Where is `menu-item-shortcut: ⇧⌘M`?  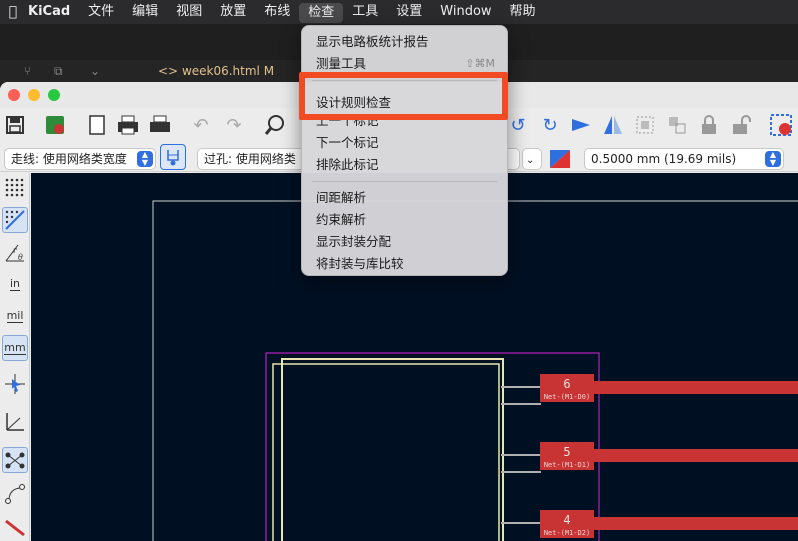
menu-item-shortcut: ⇧⌘M is located at coordinates (480, 63).